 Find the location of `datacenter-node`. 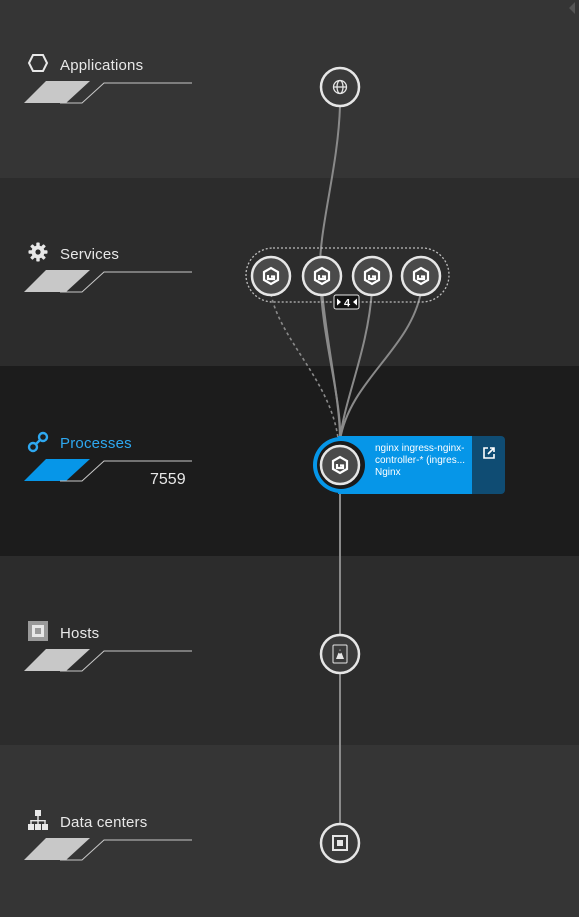

datacenter-node is located at coordinates (340, 843).